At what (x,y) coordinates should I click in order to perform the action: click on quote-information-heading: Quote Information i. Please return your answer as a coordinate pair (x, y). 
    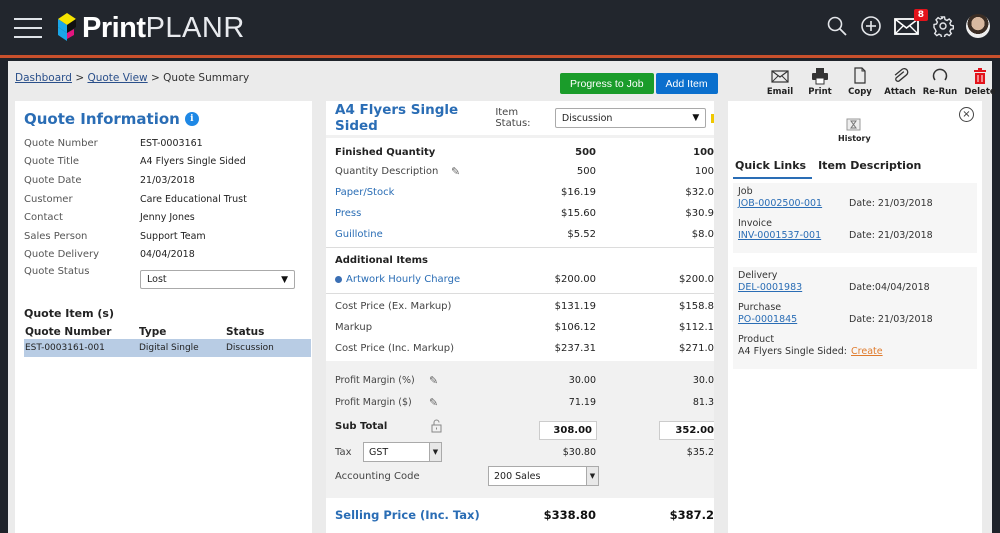
    Looking at the image, I should click on (111, 119).